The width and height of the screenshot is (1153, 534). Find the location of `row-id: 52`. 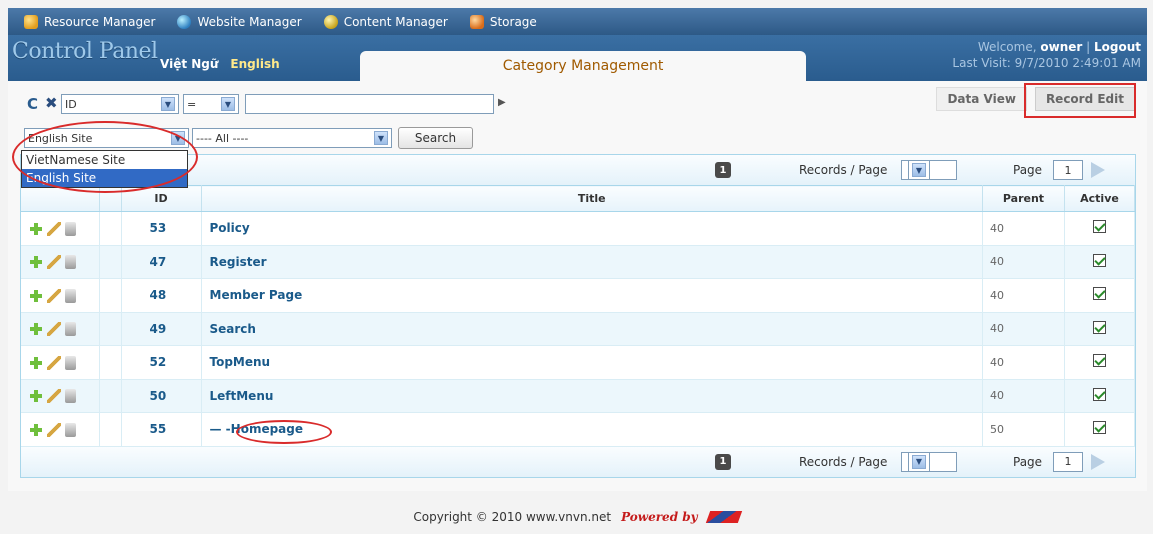

row-id: 52 is located at coordinates (161, 362).